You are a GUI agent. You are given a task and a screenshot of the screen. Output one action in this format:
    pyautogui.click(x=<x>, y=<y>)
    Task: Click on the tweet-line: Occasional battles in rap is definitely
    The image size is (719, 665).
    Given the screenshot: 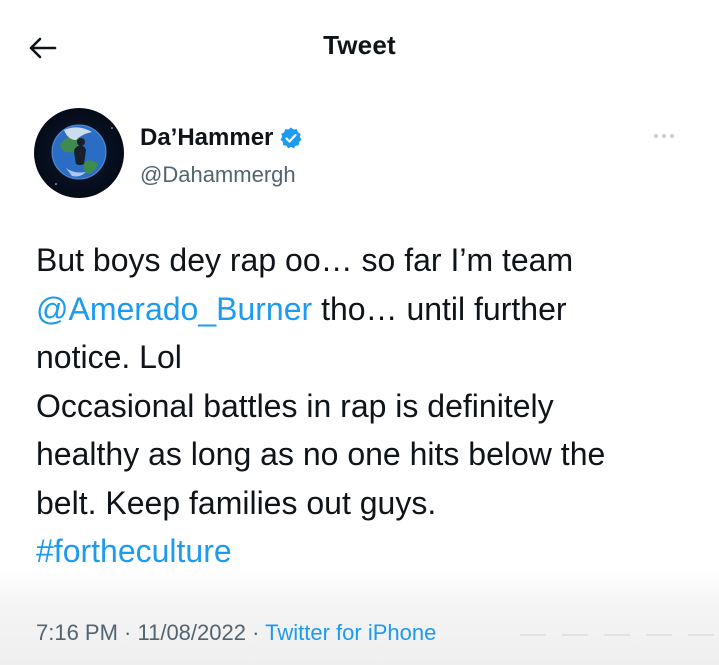 What is the action you would take?
    pyautogui.click(x=295, y=405)
    